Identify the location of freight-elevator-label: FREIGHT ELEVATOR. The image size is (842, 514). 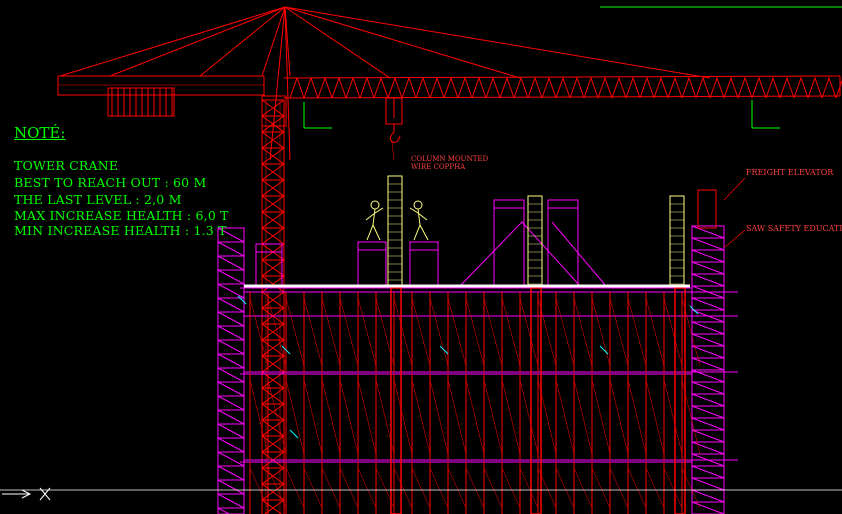
(790, 172).